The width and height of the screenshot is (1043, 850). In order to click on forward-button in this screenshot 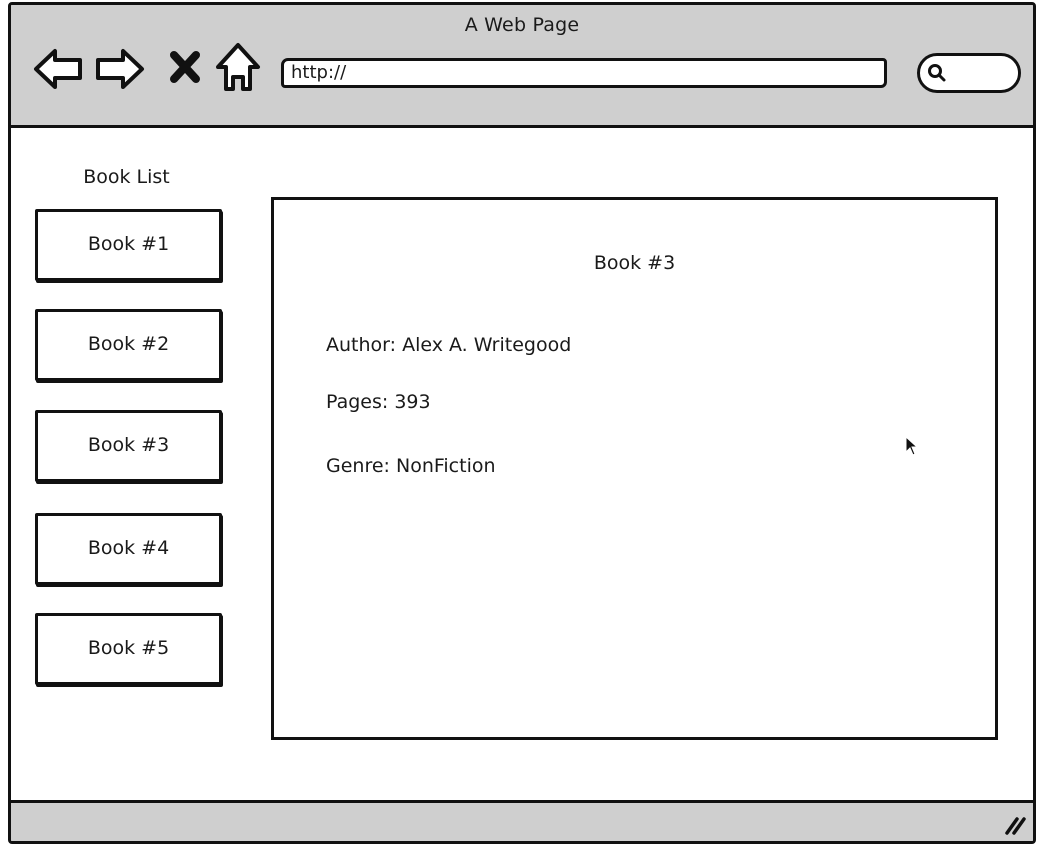, I will do `click(119, 69)`.